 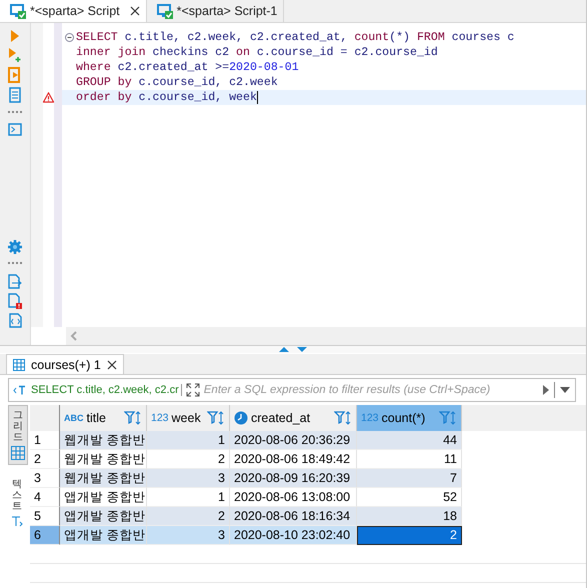 What do you see at coordinates (74, 418) in the screenshot?
I see `text-type-icon: ABC` at bounding box center [74, 418].